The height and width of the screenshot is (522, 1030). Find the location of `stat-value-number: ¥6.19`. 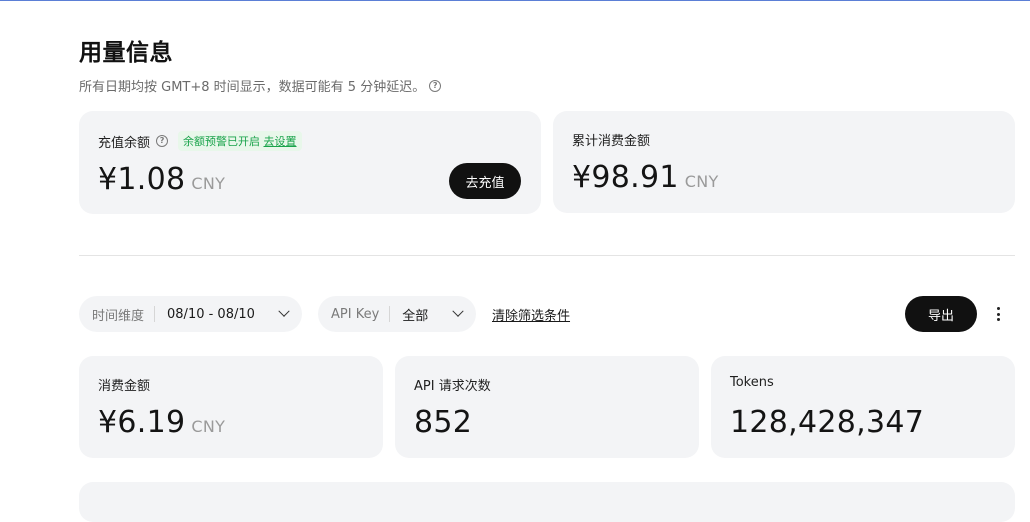

stat-value-number: ¥6.19 is located at coordinates (142, 422).